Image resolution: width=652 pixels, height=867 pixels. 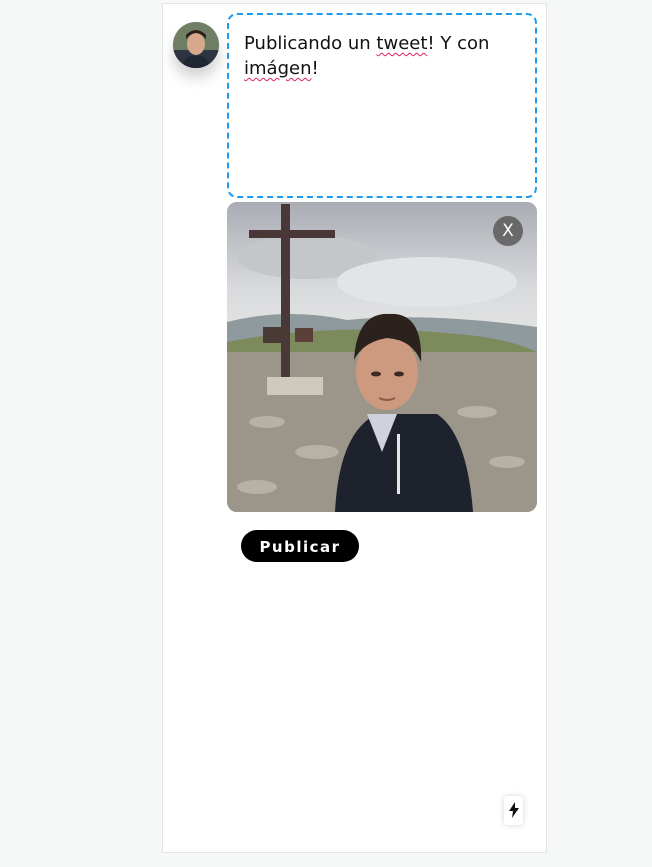 I want to click on close-icon: X, so click(x=508, y=231).